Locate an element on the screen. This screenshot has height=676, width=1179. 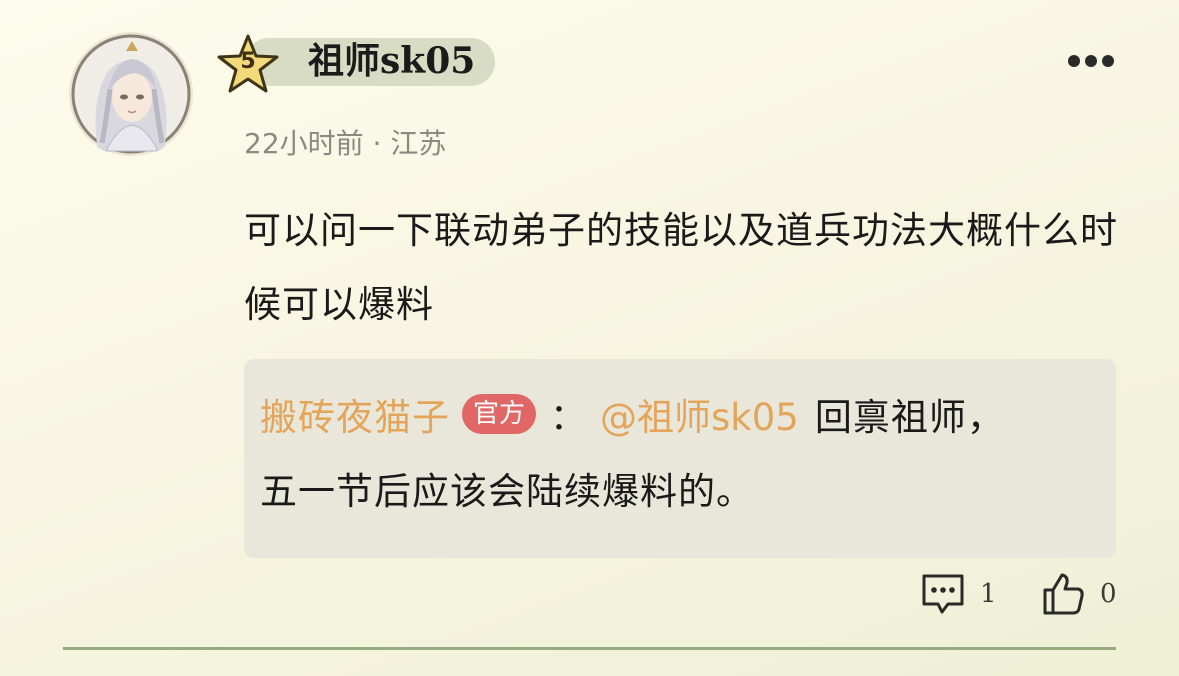
reply-mention: @祖师sk05 is located at coordinates (699, 414).